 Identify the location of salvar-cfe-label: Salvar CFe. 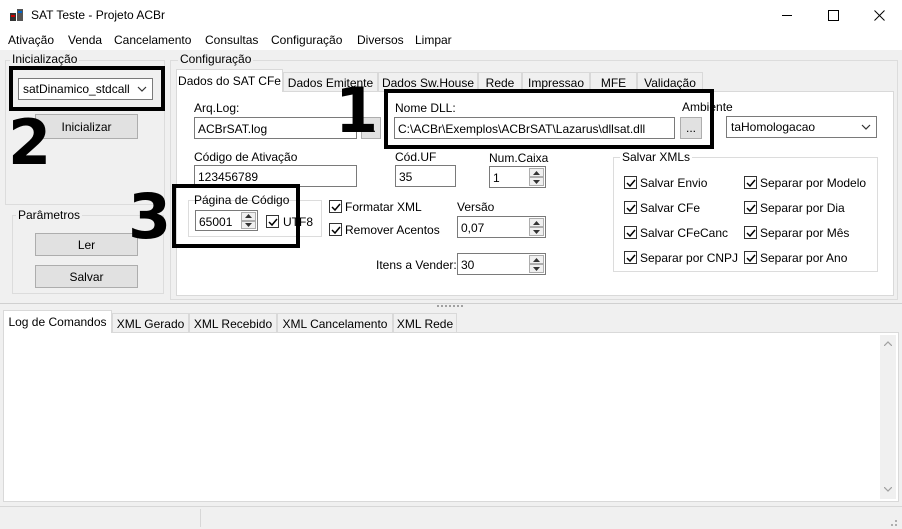
(670, 208).